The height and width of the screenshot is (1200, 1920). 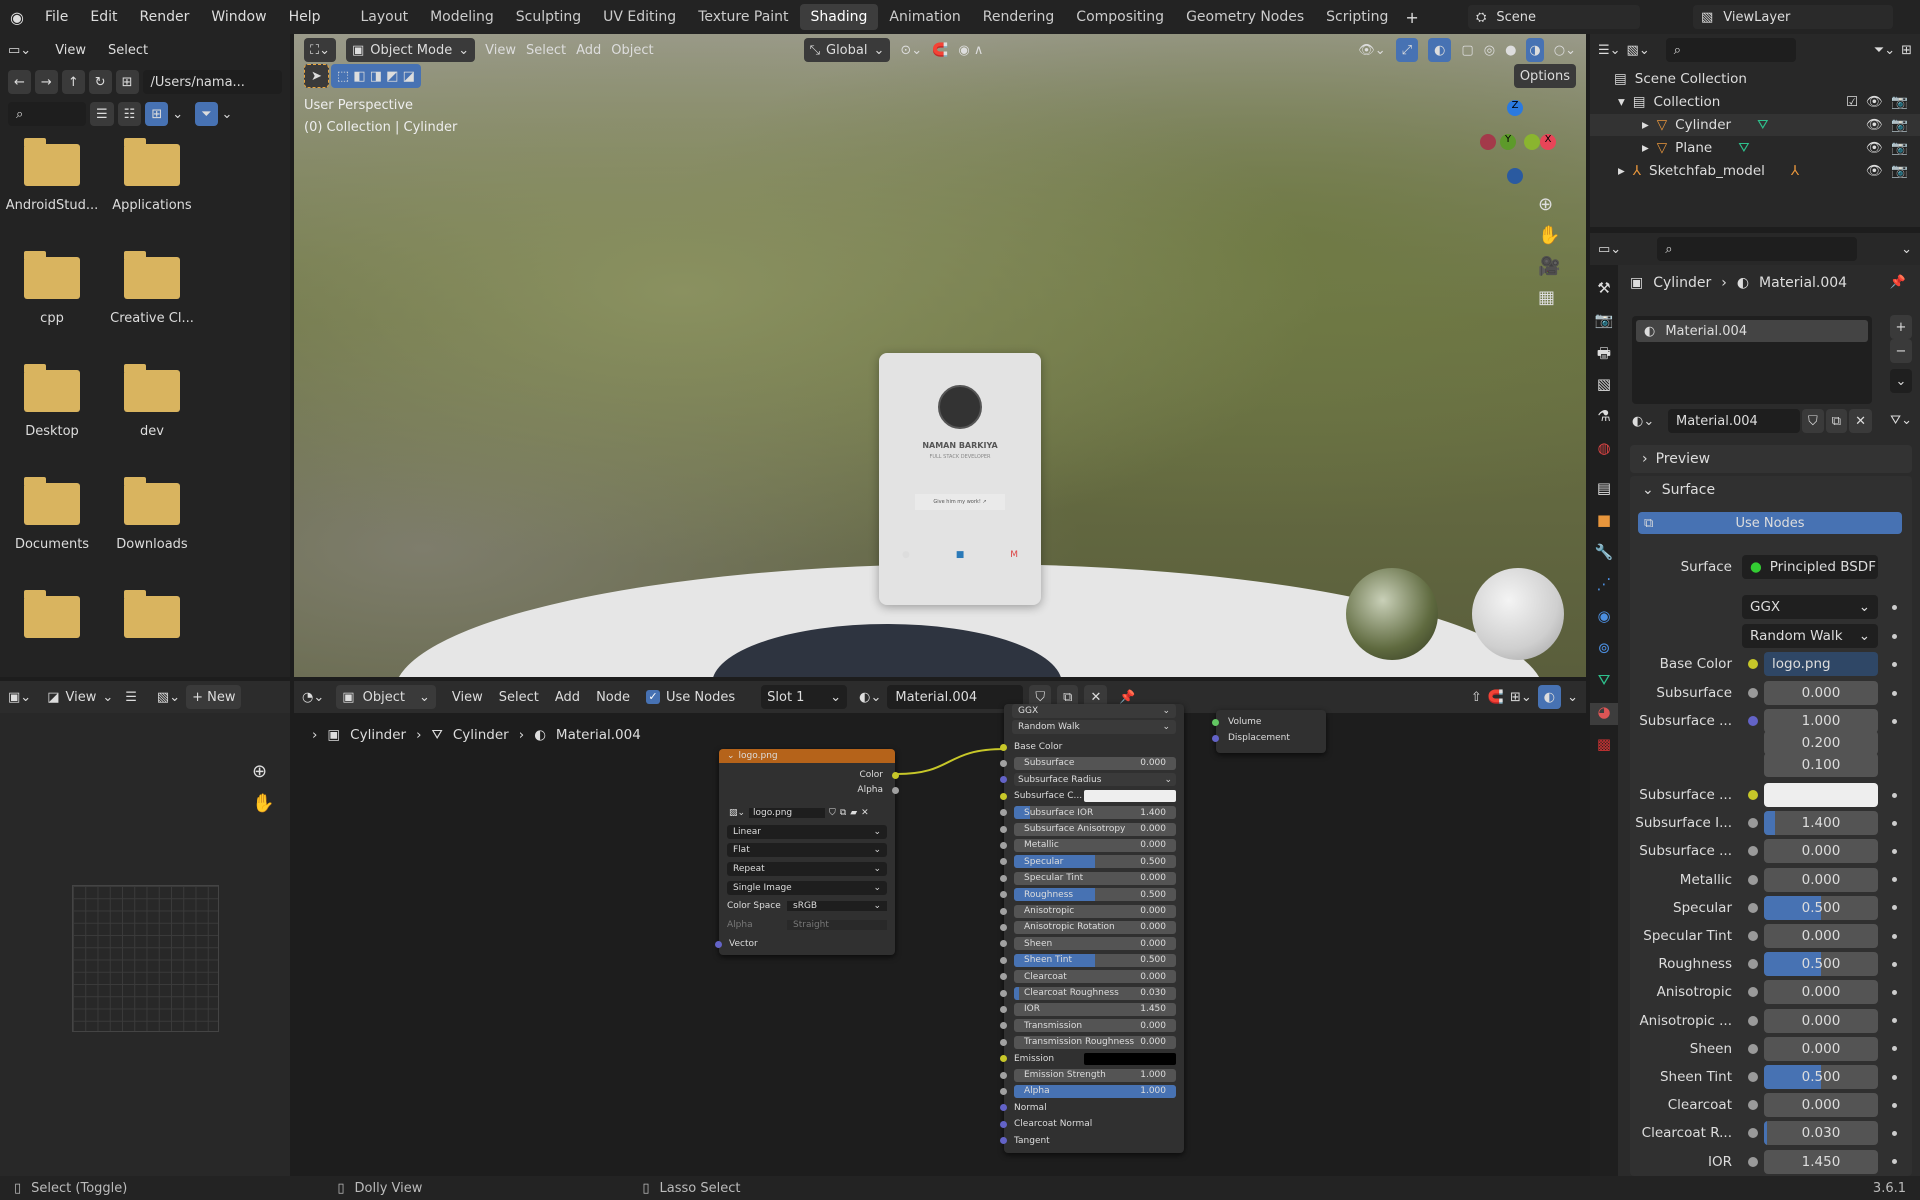 I want to click on value-slider: Sheen Tint 0.500, so click(x=1095, y=960).